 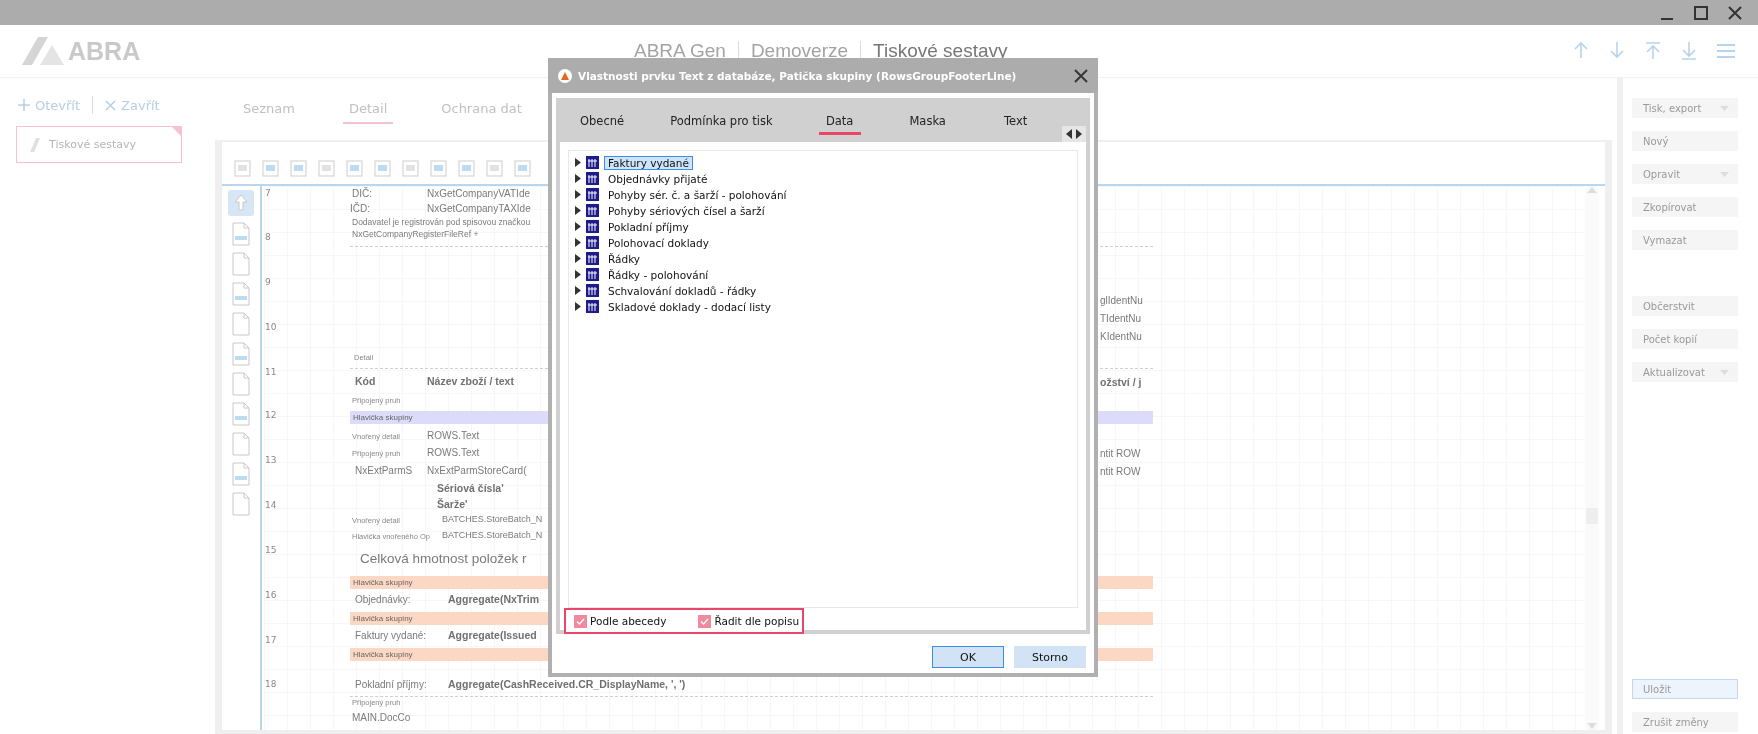 What do you see at coordinates (381, 717) in the screenshot?
I see `report-field: MAIN.DocCo` at bounding box center [381, 717].